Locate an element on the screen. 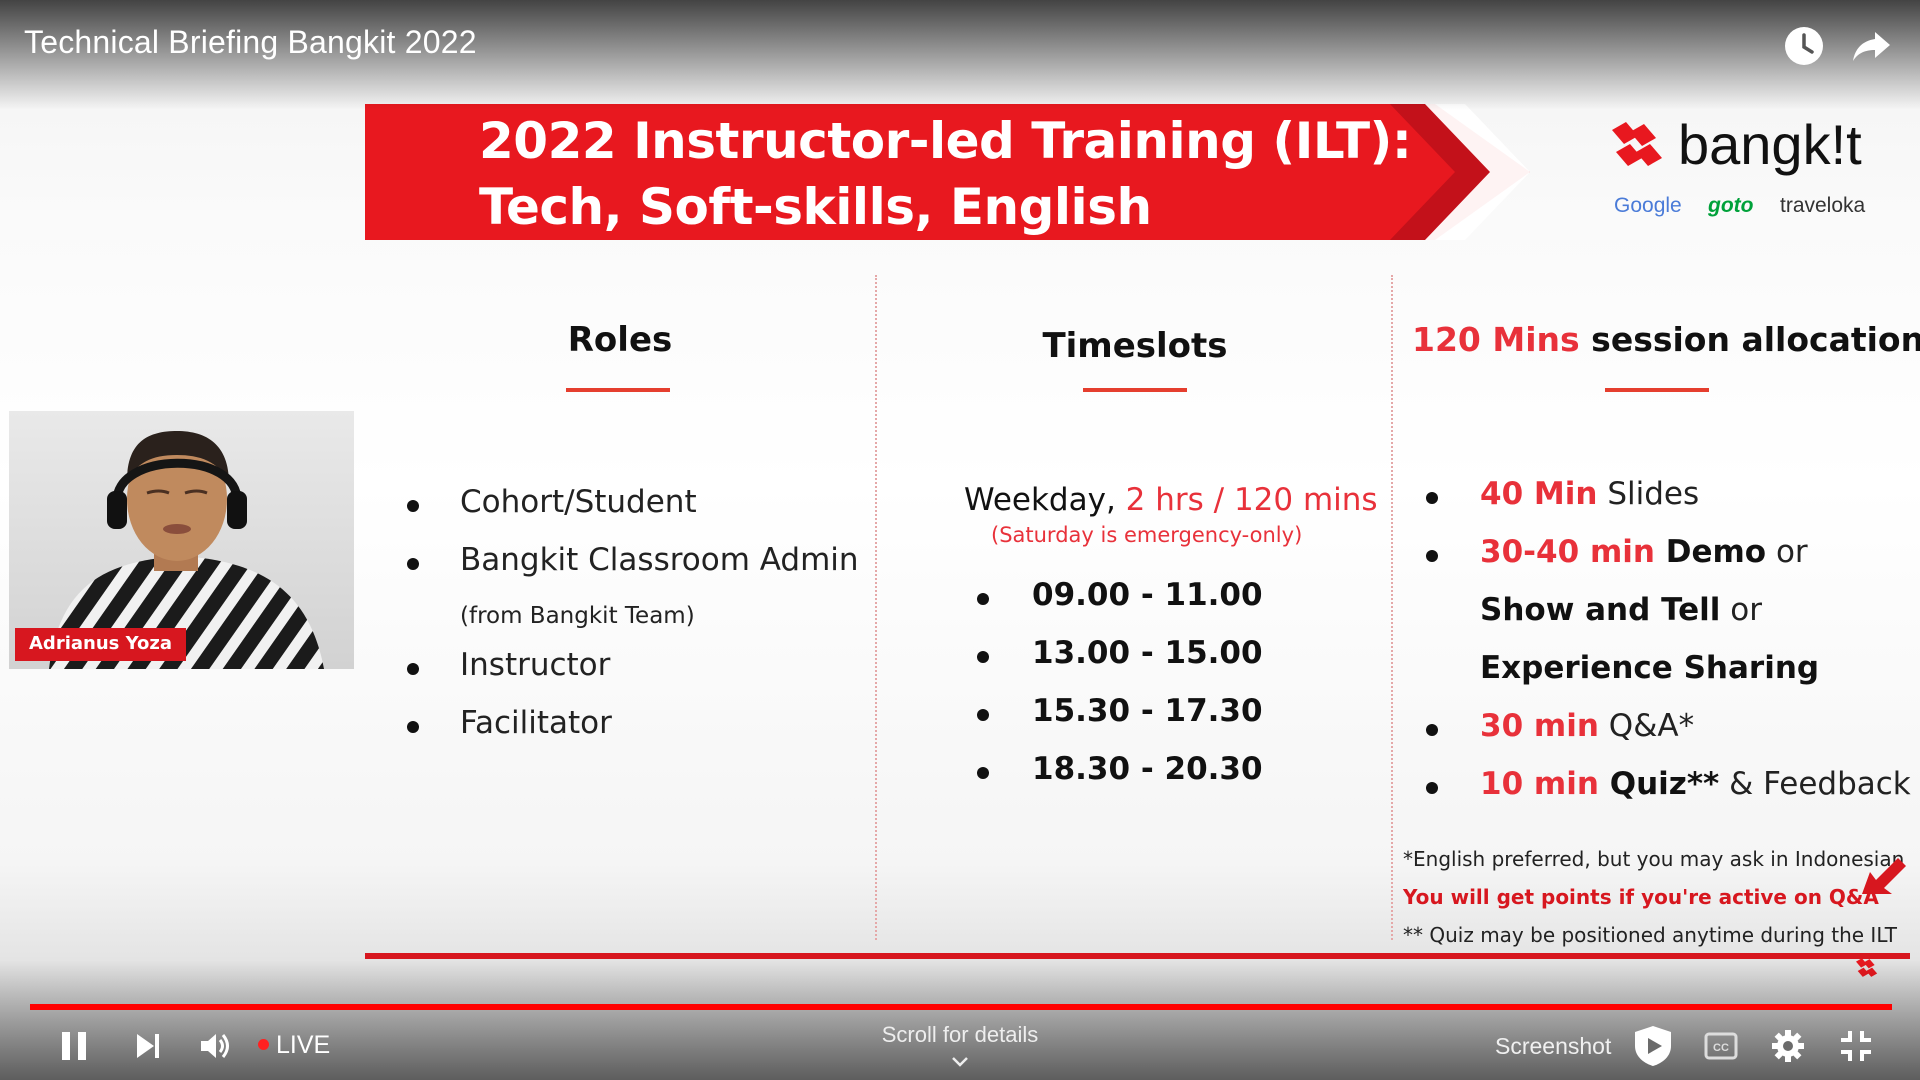 This screenshot has width=1920, height=1080. timeslot-item: 18.30 - 20.30 is located at coordinates (1147, 769).